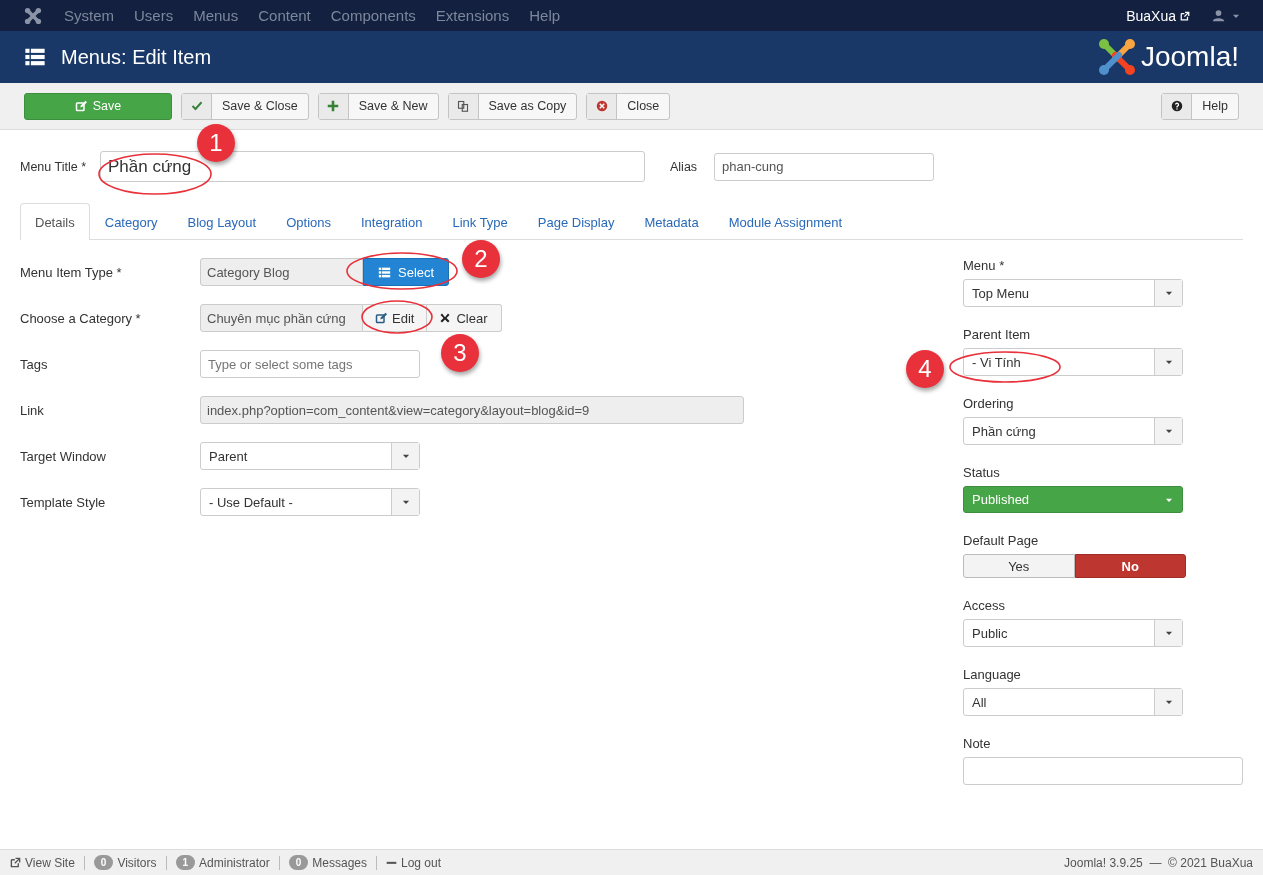 The image size is (1263, 875). I want to click on dropdown: - Vi Tính, so click(1073, 362).